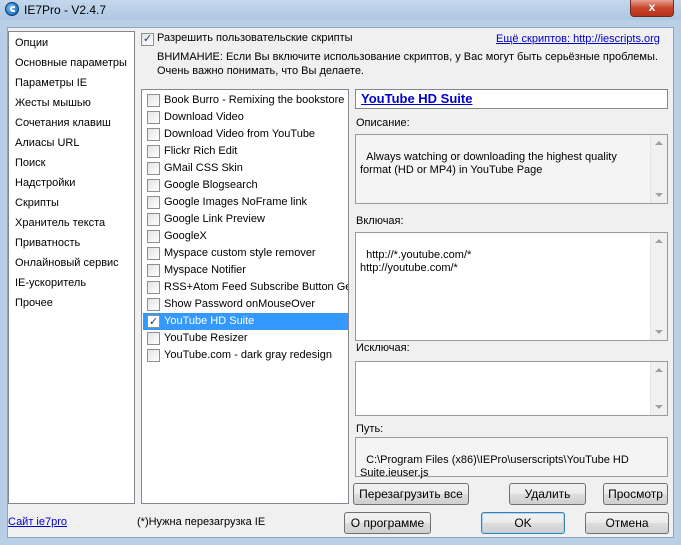 The image size is (681, 545). What do you see at coordinates (416, 98) in the screenshot?
I see `script-title-link: YouTube HD Suite` at bounding box center [416, 98].